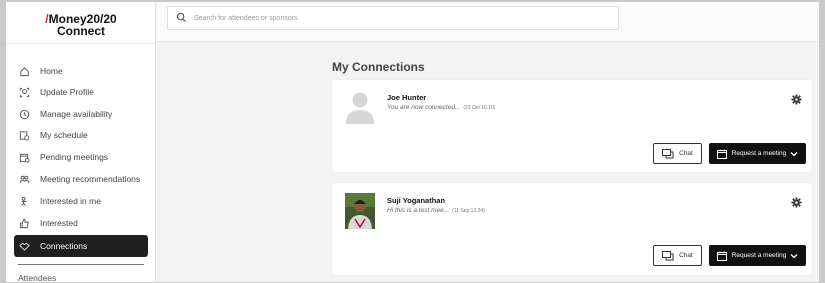 The height and width of the screenshot is (283, 825). Describe the element at coordinates (90, 179) in the screenshot. I see `sidebar-item-label: Meeting recommendations` at that location.